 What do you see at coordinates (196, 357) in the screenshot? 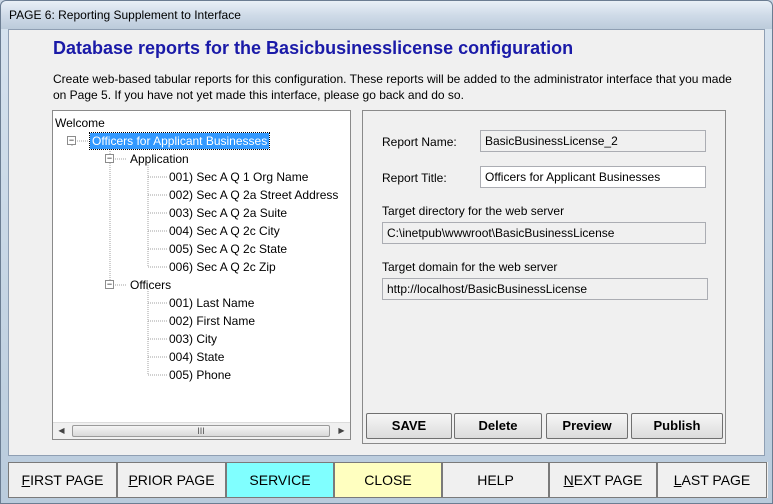
I see `tree-field-item: 004) State` at bounding box center [196, 357].